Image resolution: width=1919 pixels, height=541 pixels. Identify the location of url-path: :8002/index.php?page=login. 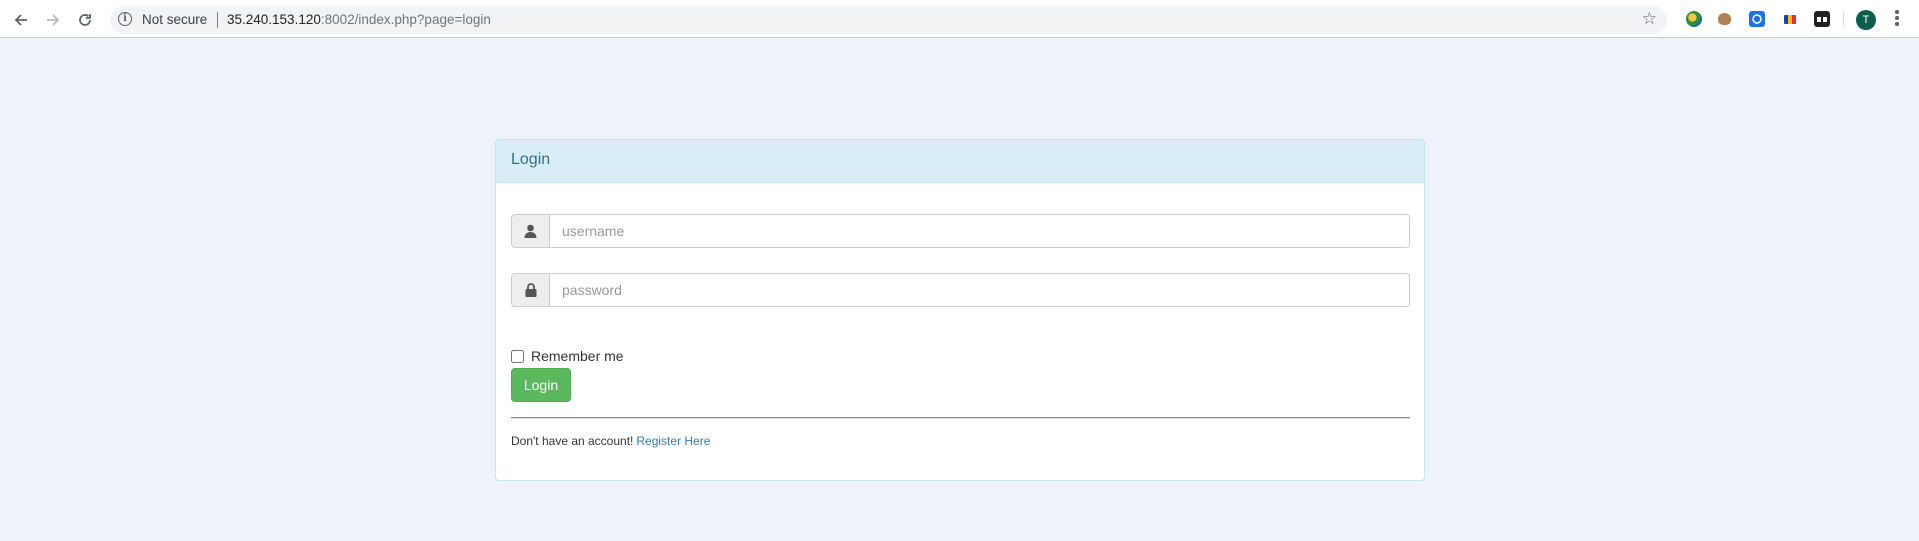
(405, 19).